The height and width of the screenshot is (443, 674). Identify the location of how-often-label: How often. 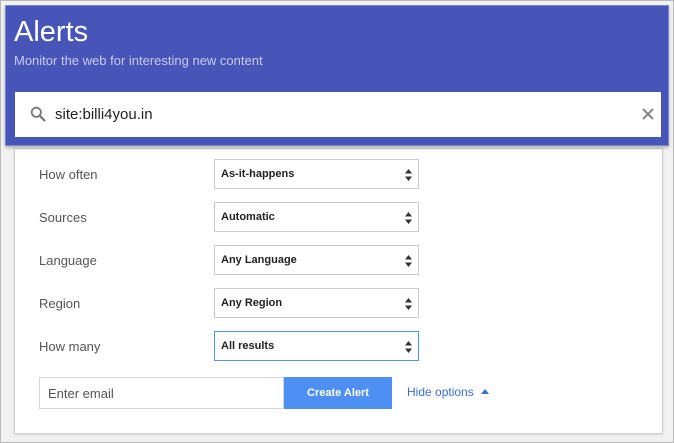
(68, 174).